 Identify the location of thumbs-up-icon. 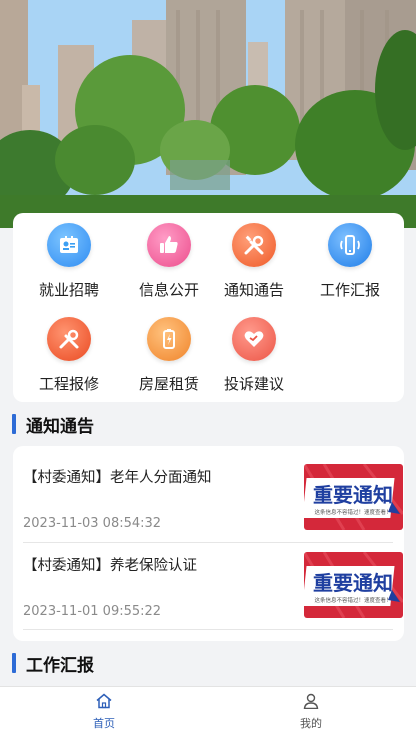
(169, 245).